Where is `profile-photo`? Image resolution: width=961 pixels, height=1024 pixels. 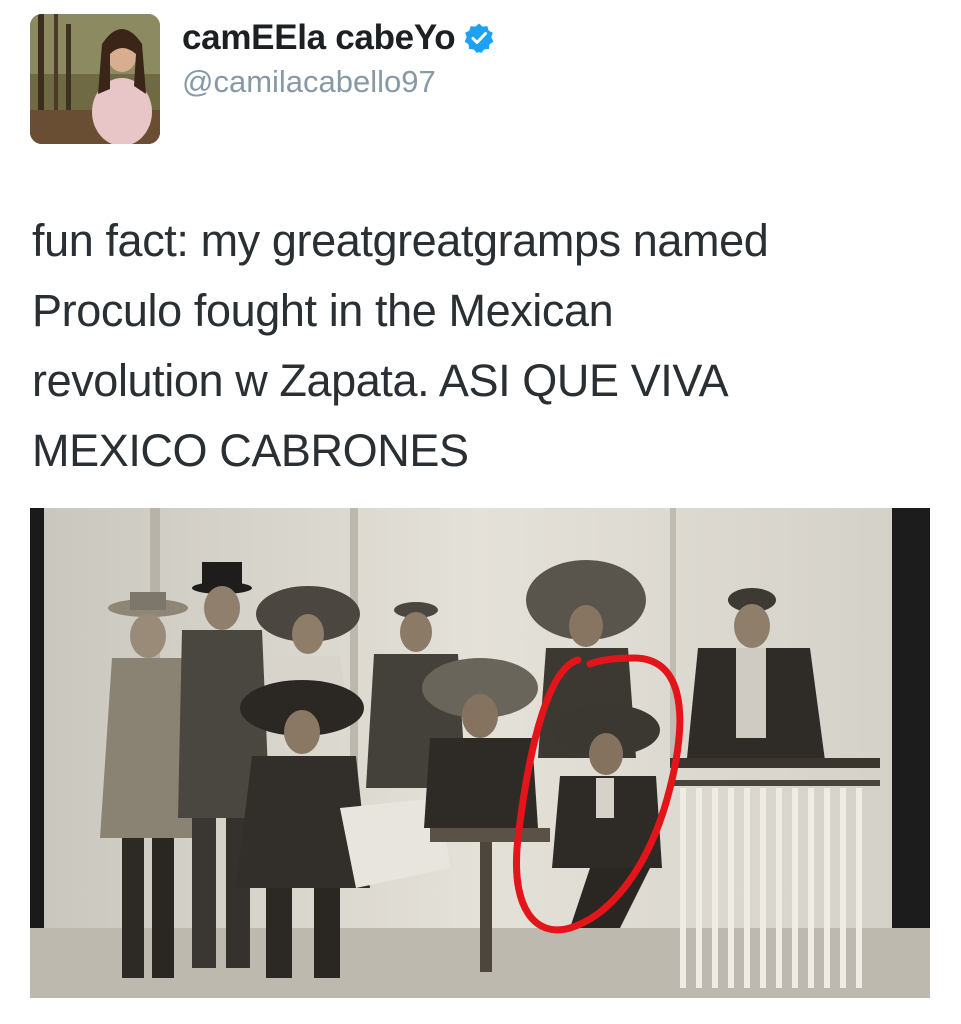
profile-photo is located at coordinates (95, 79).